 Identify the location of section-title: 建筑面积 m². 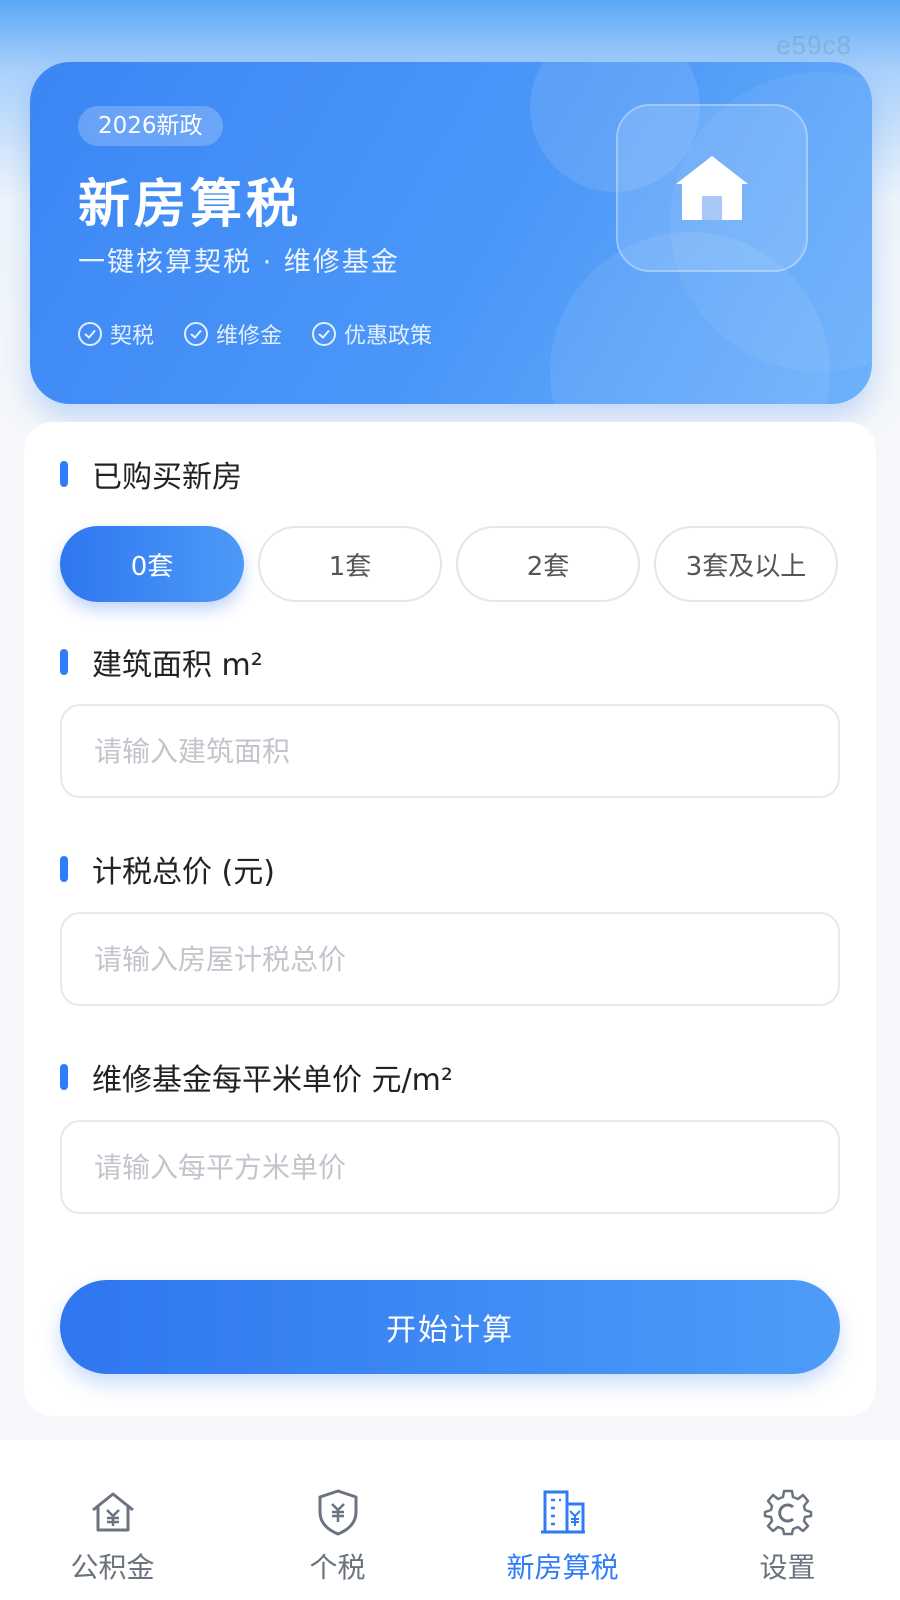
(177, 665).